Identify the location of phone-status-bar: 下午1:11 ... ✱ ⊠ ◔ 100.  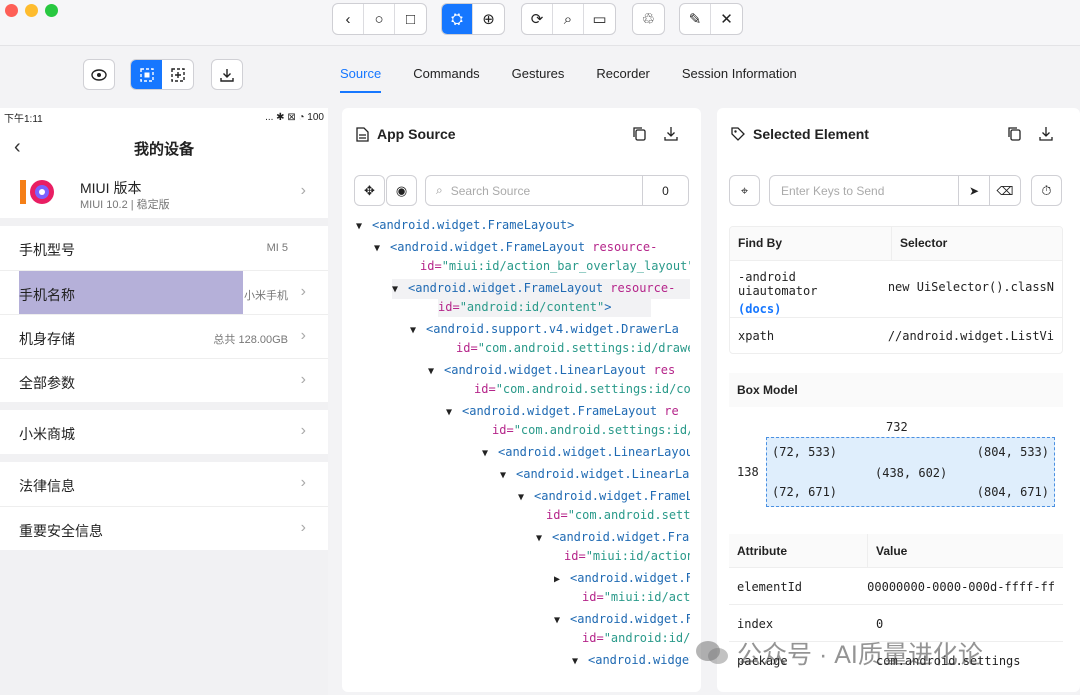
(164, 117).